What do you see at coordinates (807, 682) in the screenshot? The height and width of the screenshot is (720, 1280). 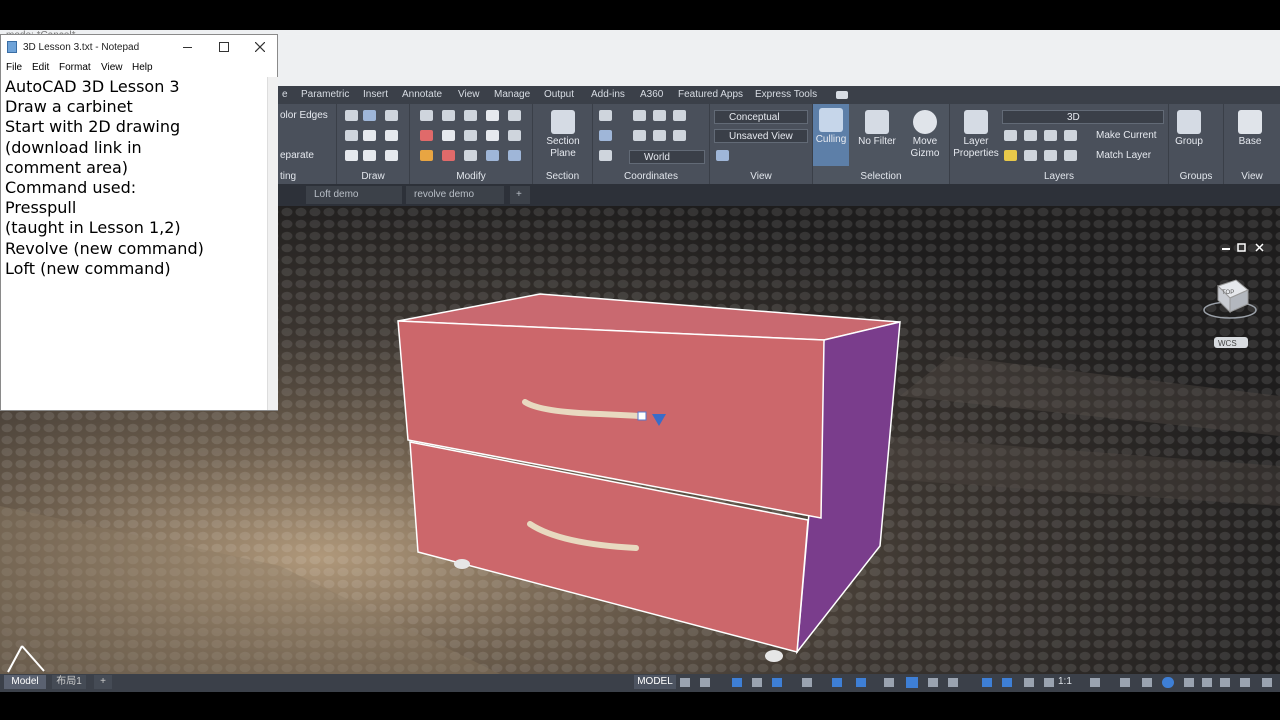 I see `isodraft-icon` at bounding box center [807, 682].